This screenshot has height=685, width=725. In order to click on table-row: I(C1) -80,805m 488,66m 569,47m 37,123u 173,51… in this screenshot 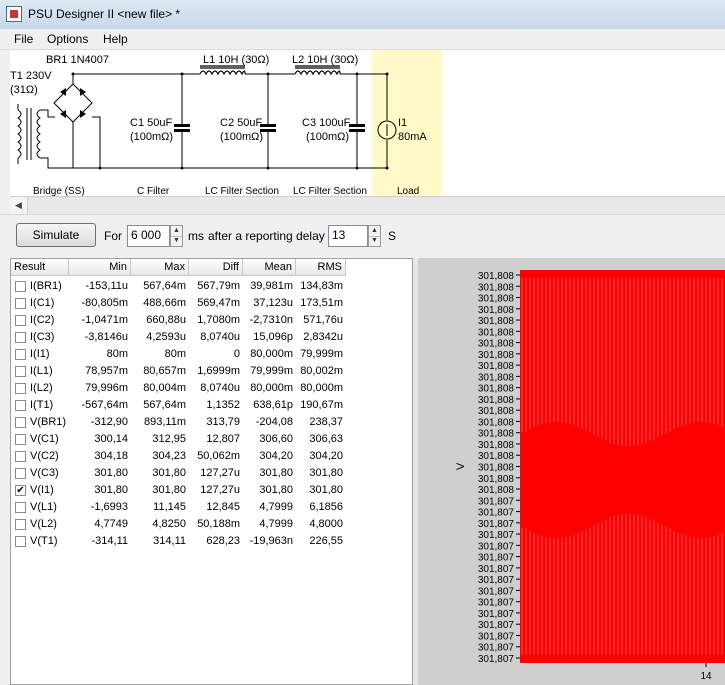, I will do `click(178, 303)`.